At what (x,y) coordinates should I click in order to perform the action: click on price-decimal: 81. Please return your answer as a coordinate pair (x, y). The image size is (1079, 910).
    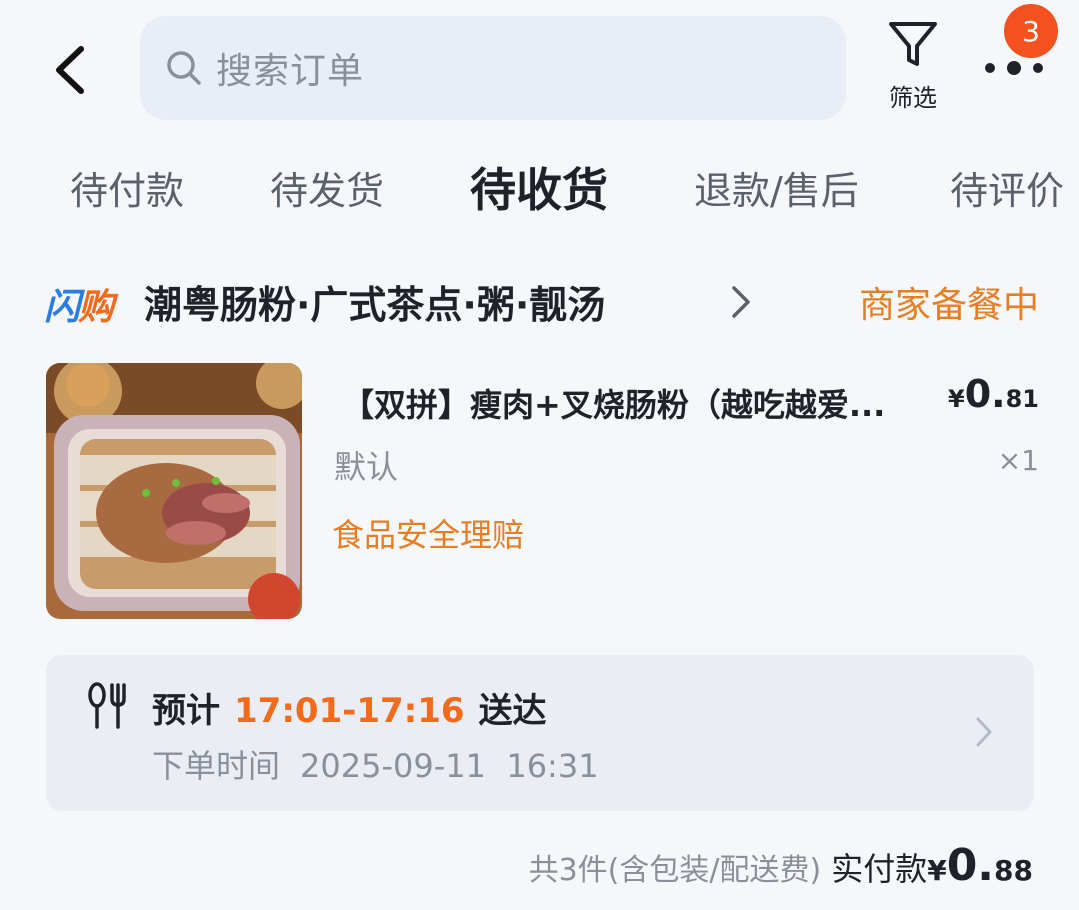
    Looking at the image, I should click on (1022, 399).